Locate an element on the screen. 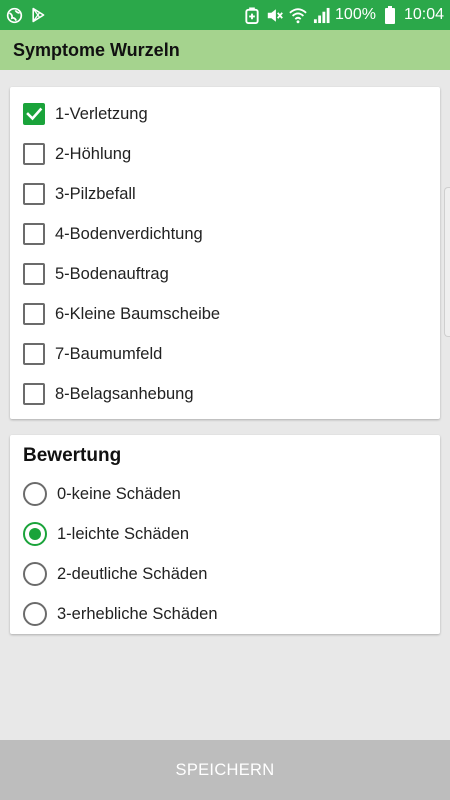 The image size is (450, 800). mute-icon is located at coordinates (275, 15).